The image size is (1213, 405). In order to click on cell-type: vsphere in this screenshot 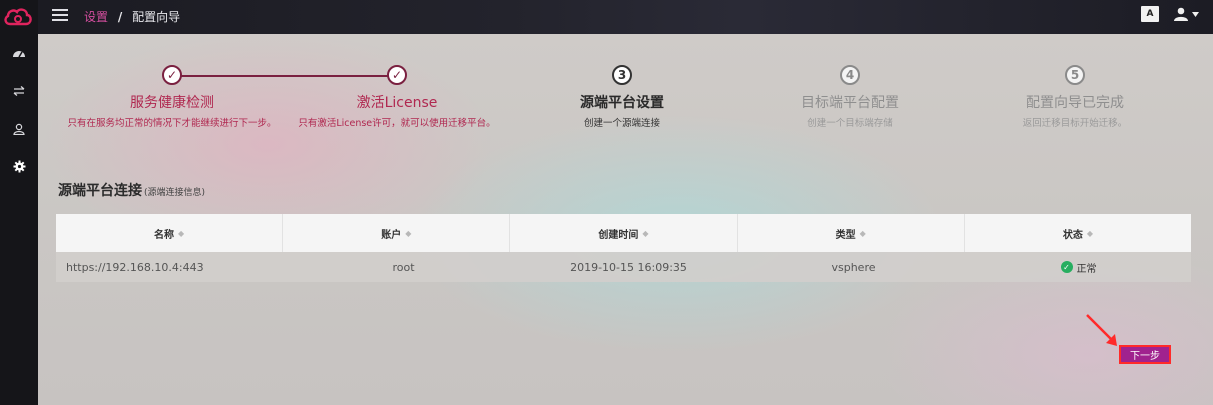, I will do `click(853, 267)`.